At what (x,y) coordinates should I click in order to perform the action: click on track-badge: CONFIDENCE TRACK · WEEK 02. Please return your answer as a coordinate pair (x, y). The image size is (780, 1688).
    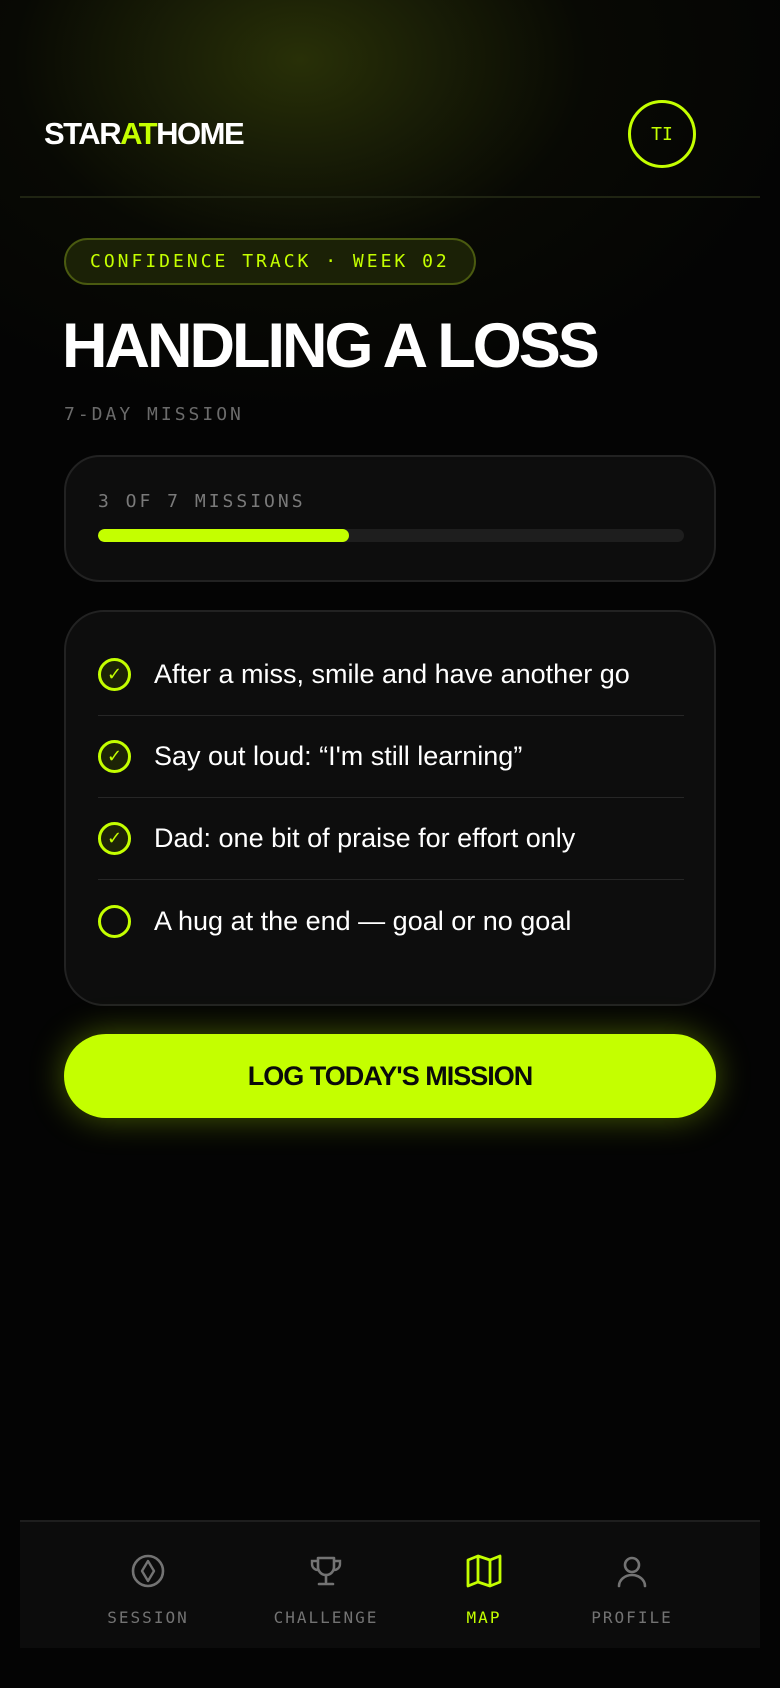
    Looking at the image, I should click on (270, 261).